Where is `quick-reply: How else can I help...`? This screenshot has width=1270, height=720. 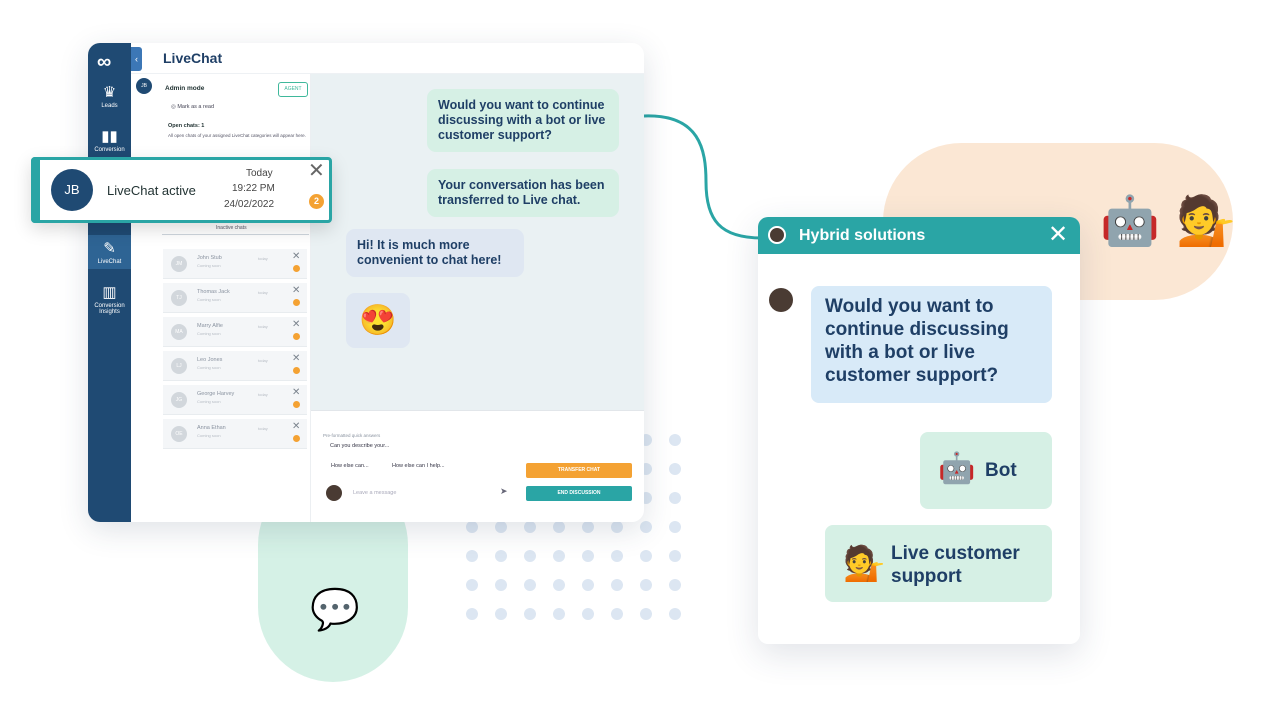 quick-reply: How else can I help... is located at coordinates (418, 466).